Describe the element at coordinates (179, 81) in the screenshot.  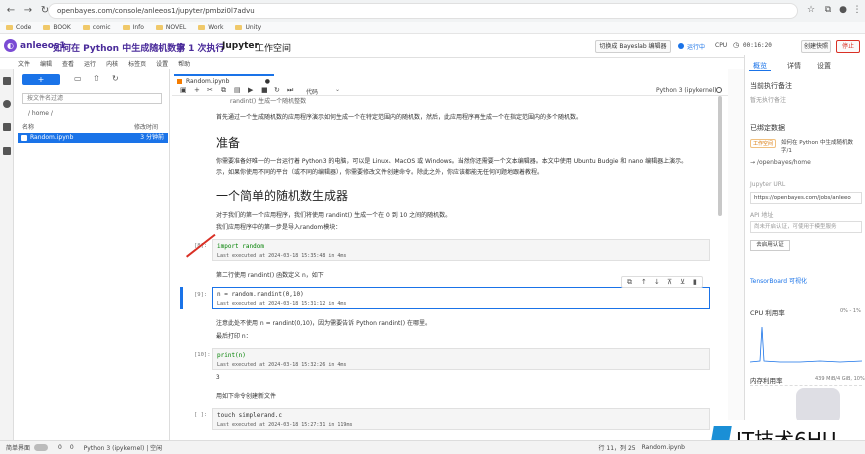
I see `notebook-icon` at that location.